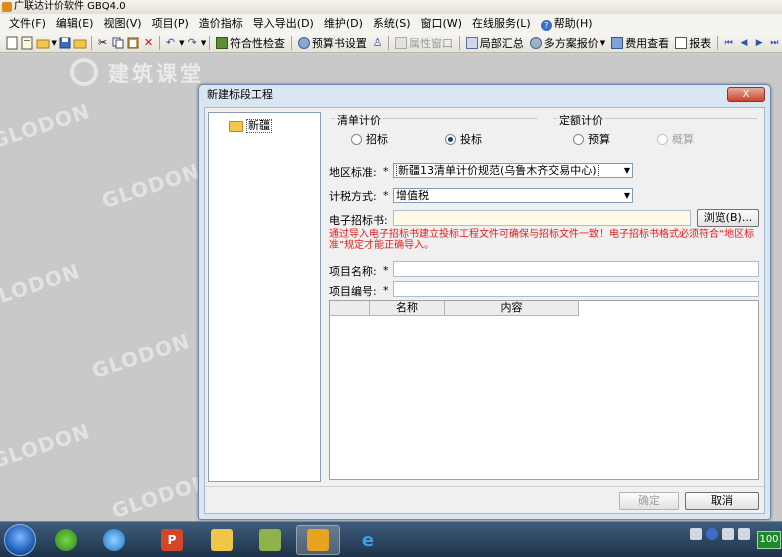 The width and height of the screenshot is (782, 557). Describe the element at coordinates (696, 534) in the screenshot. I see `keyboard-icon` at that location.